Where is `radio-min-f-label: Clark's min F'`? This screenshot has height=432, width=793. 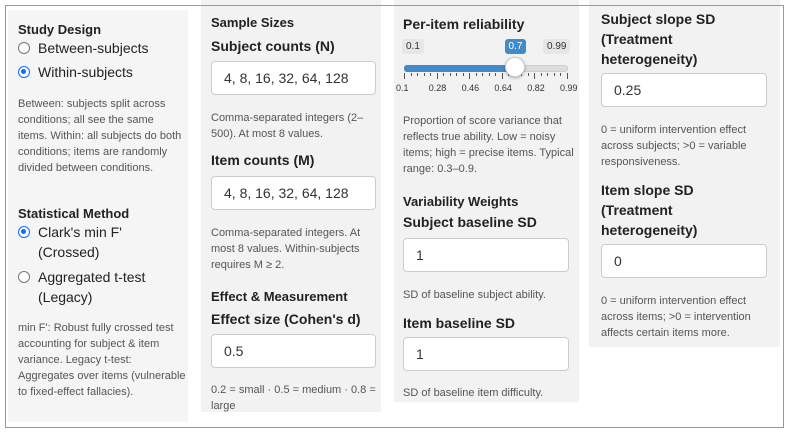 radio-min-f-label: Clark's min F' is located at coordinates (80, 232).